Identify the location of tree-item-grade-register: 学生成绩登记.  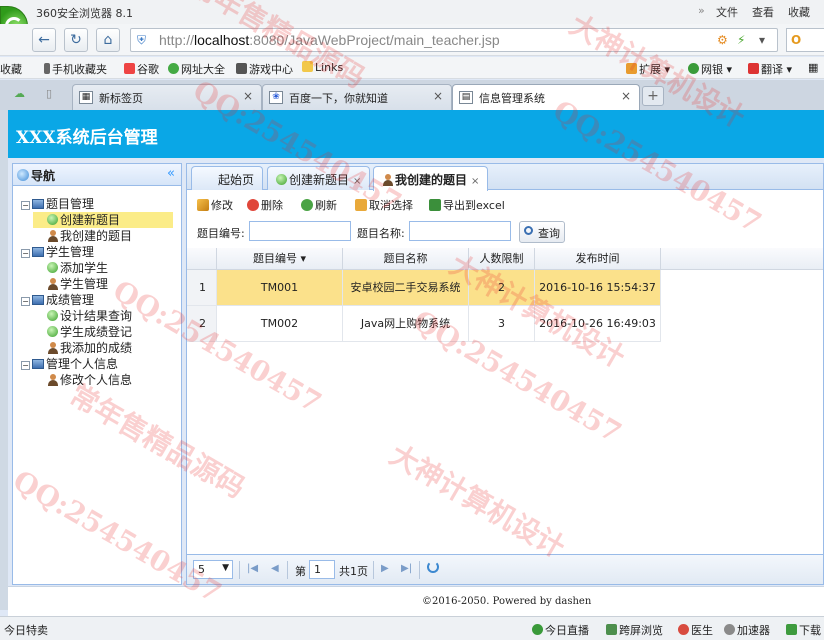
(82, 332).